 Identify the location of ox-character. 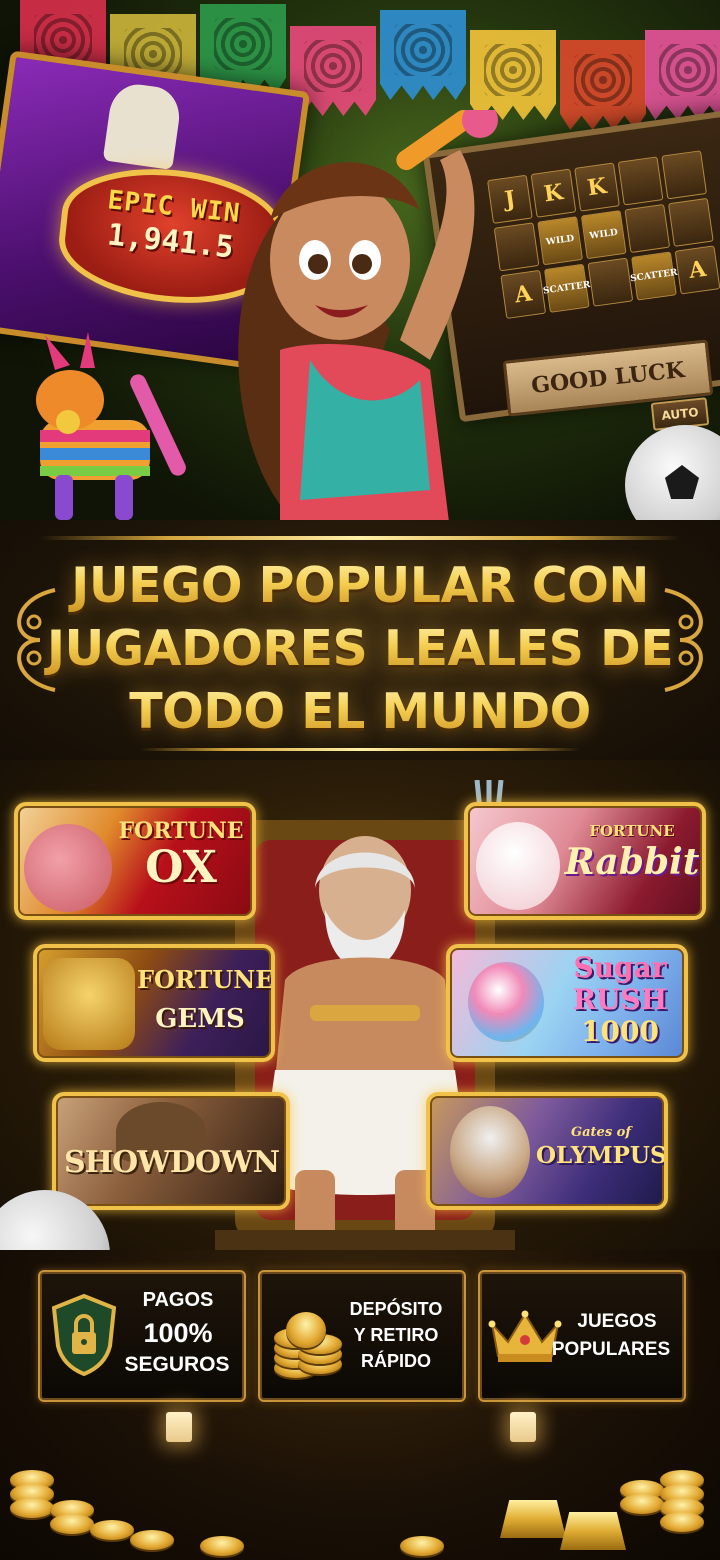
(68, 868).